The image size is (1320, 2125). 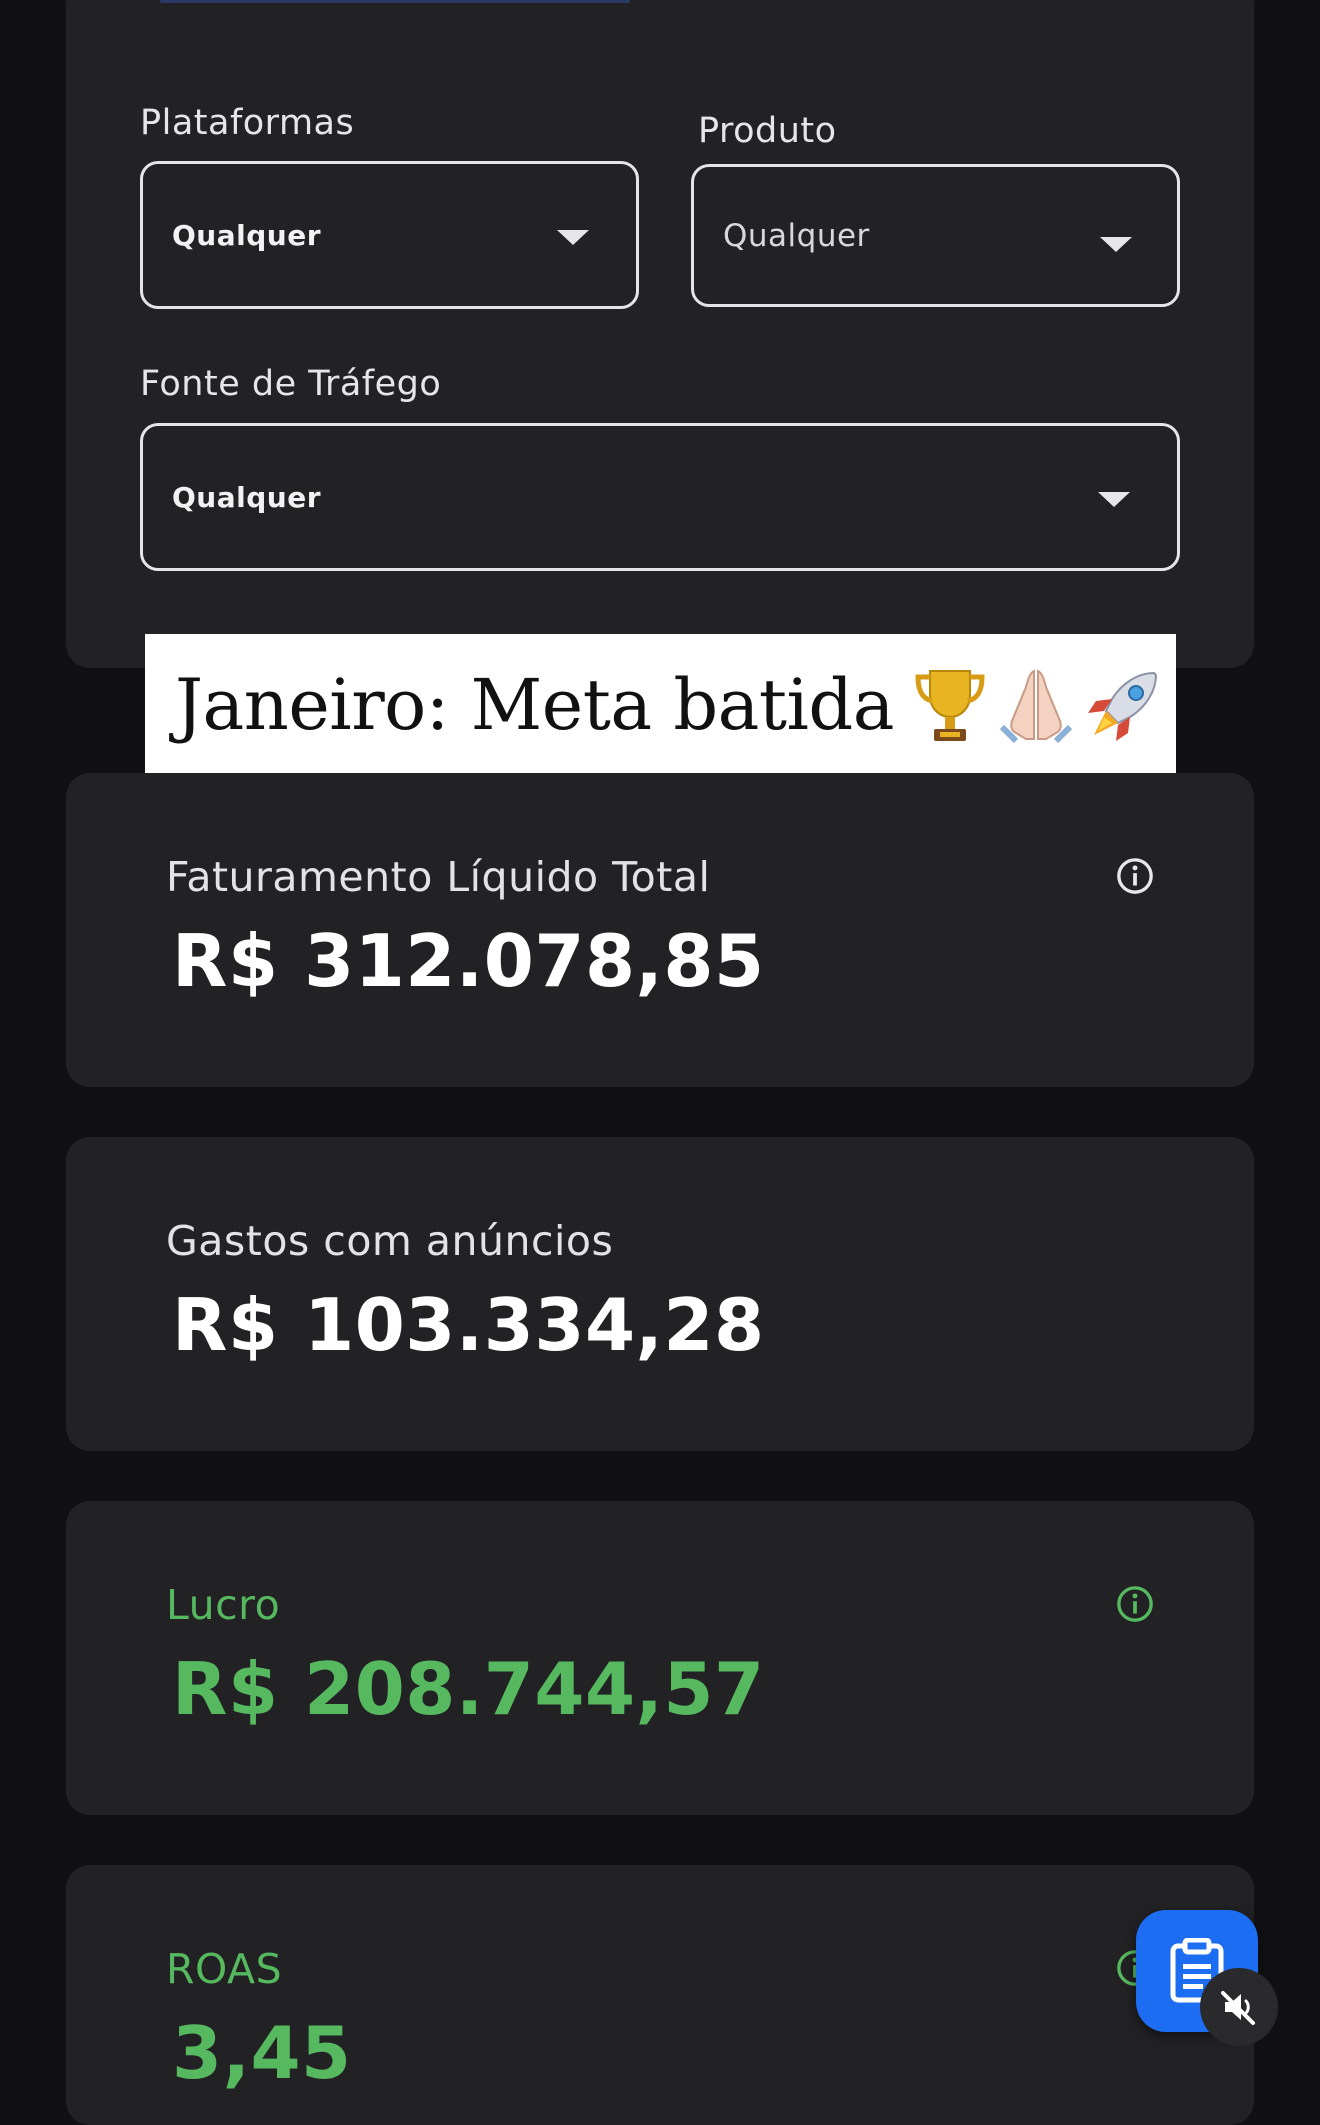 What do you see at coordinates (395, 1) in the screenshot?
I see `tab-indicator` at bounding box center [395, 1].